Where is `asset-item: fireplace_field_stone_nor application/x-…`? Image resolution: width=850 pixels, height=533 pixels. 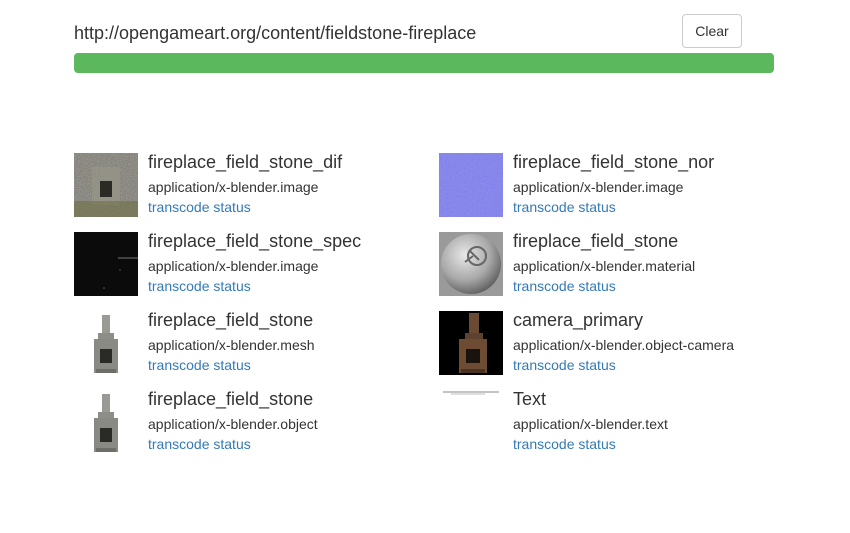
asset-item: fireplace_field_stone_nor application/x-… is located at coordinates (606, 192).